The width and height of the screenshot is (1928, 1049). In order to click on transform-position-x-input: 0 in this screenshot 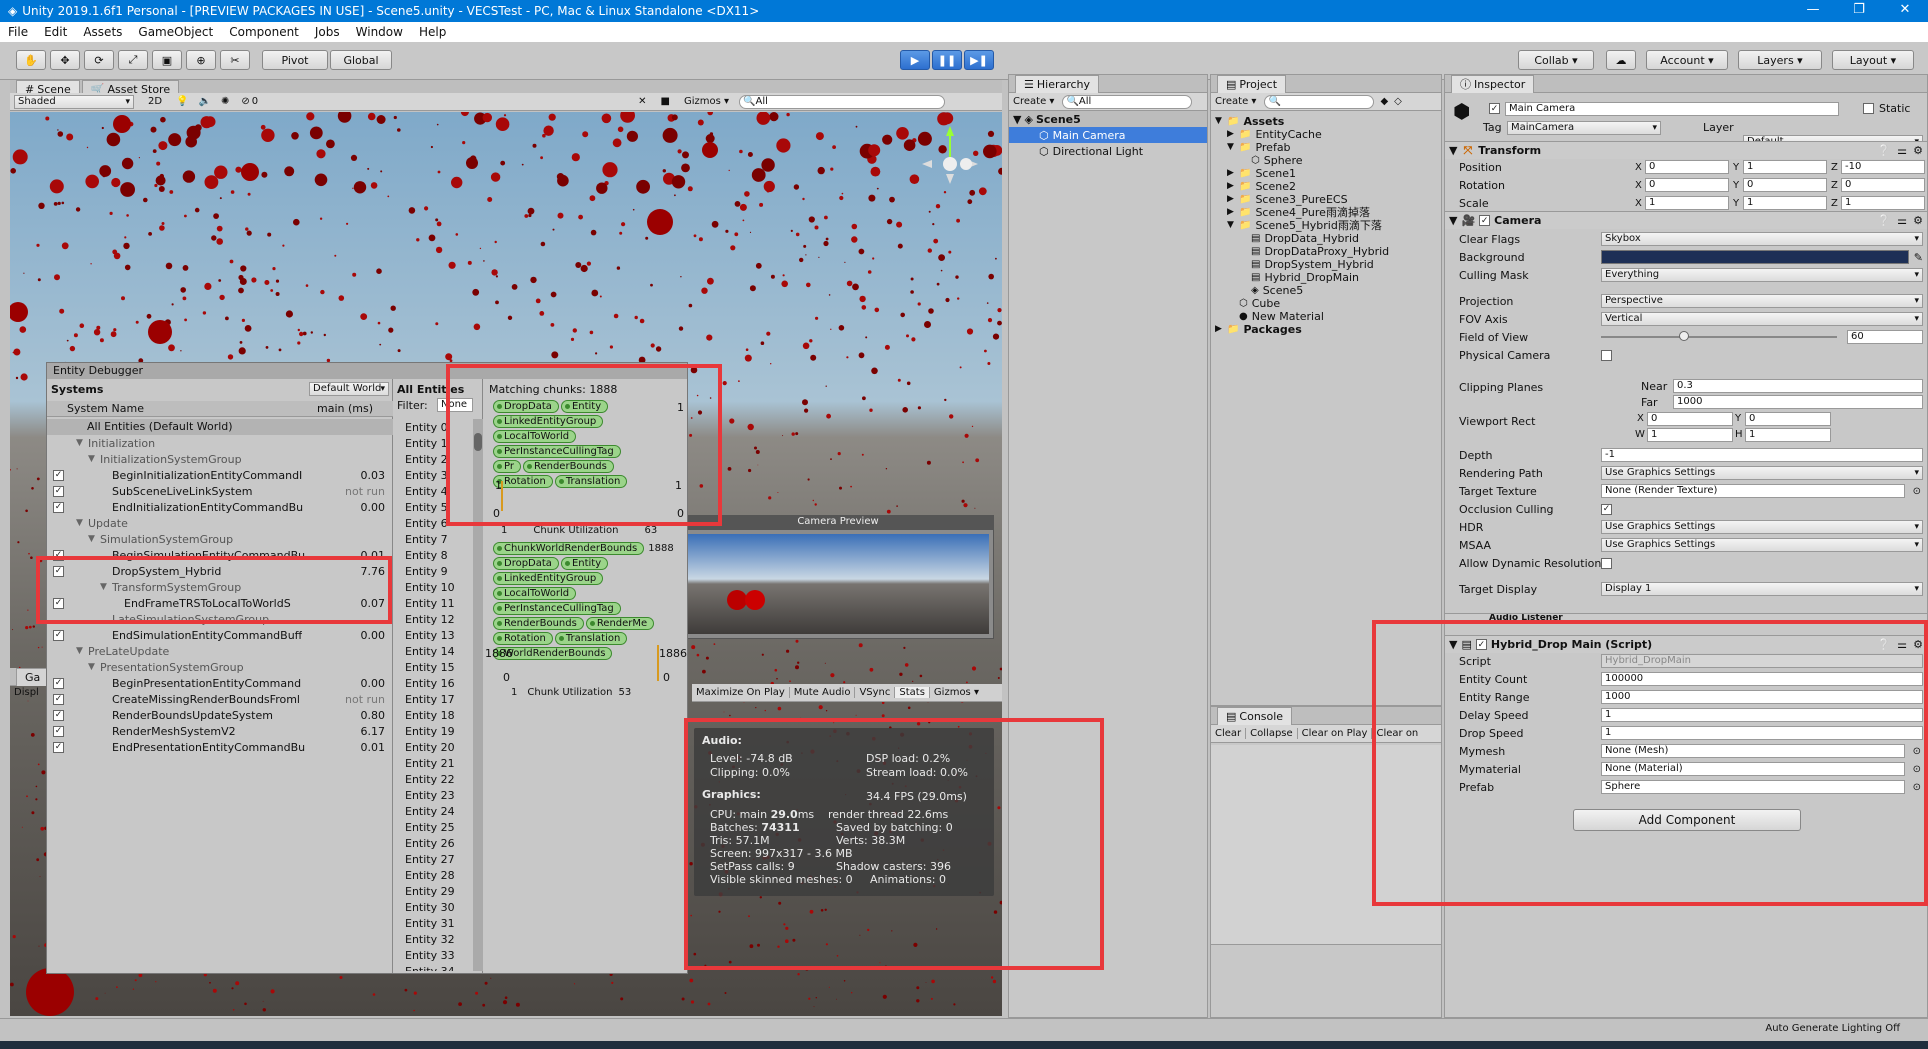, I will do `click(1687, 167)`.